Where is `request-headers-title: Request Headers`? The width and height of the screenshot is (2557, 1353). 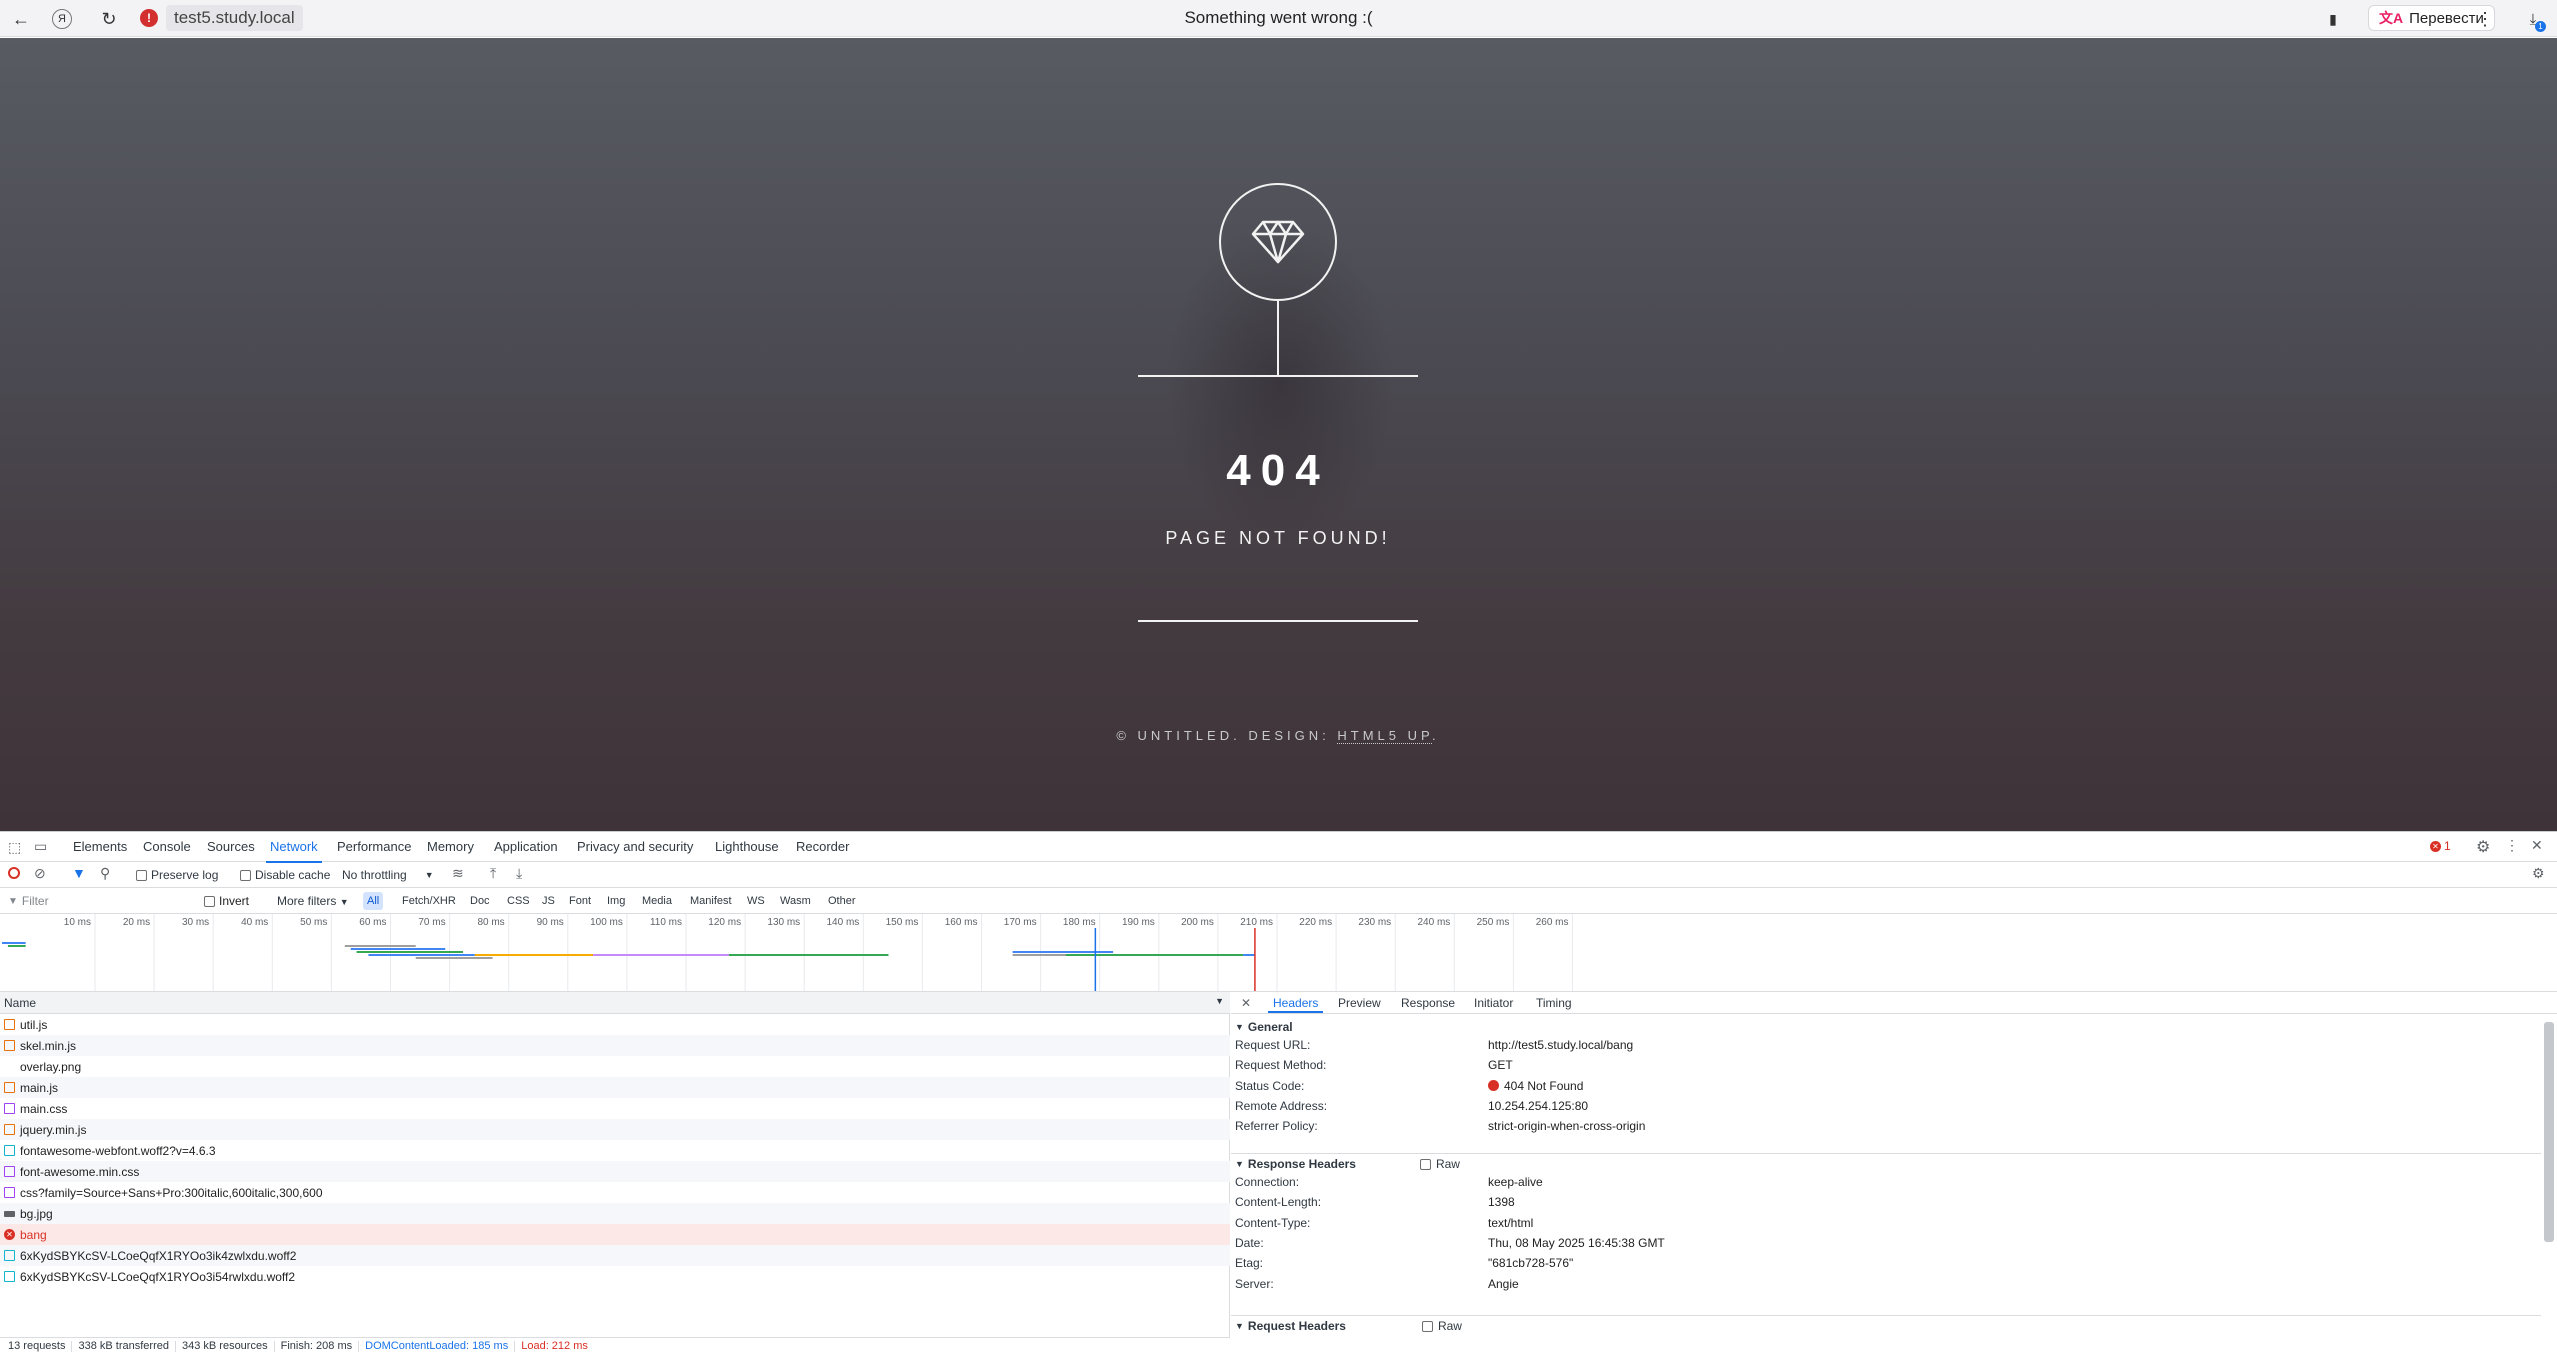
request-headers-title: Request Headers is located at coordinates (1296, 1326).